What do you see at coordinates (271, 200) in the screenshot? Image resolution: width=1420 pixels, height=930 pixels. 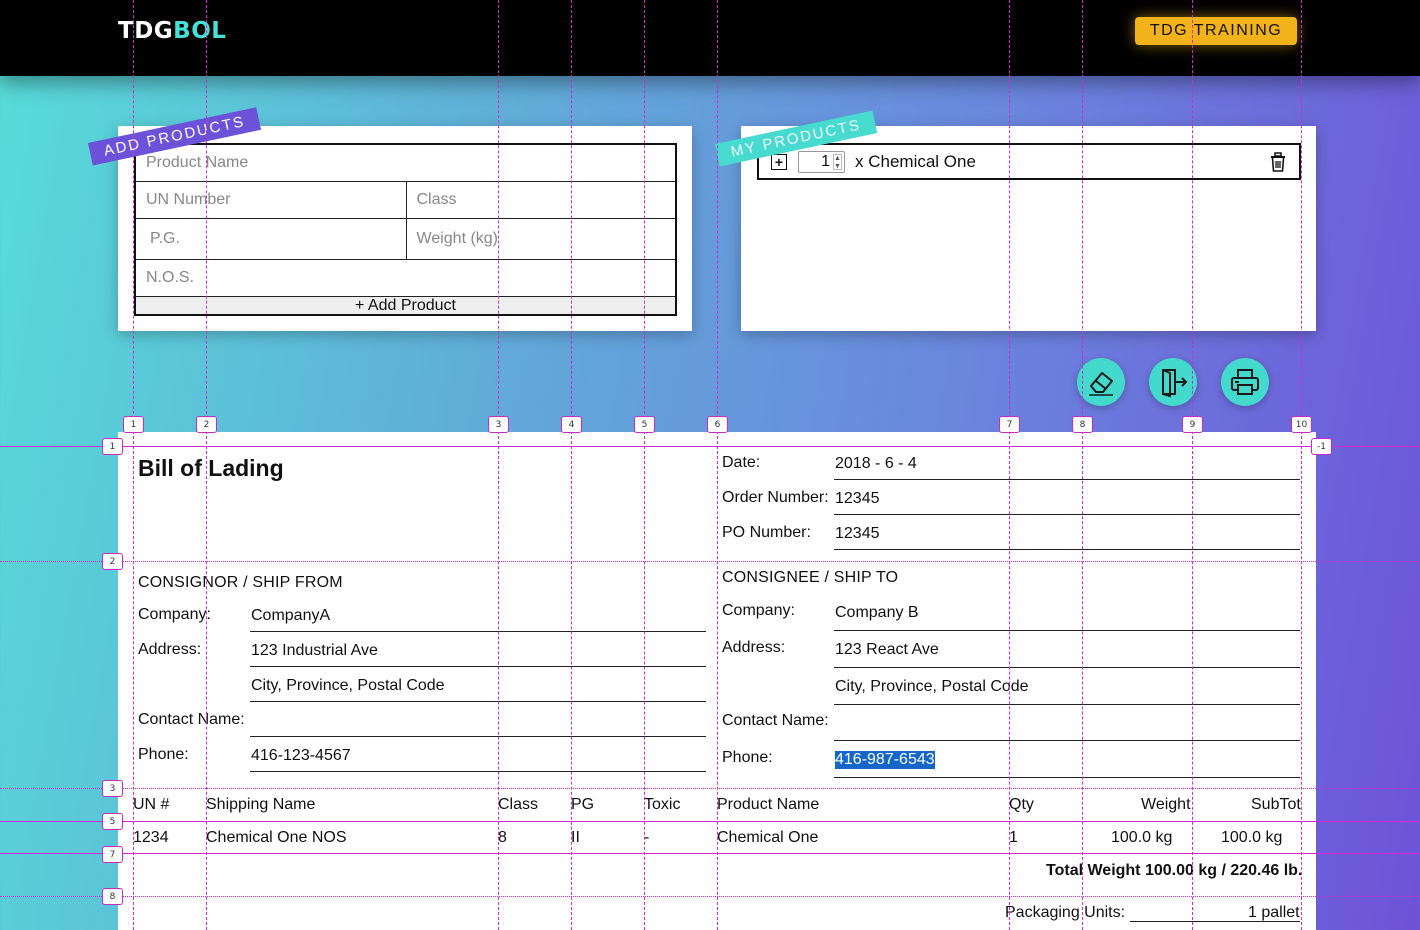 I see `un-number-input: UN Number` at bounding box center [271, 200].